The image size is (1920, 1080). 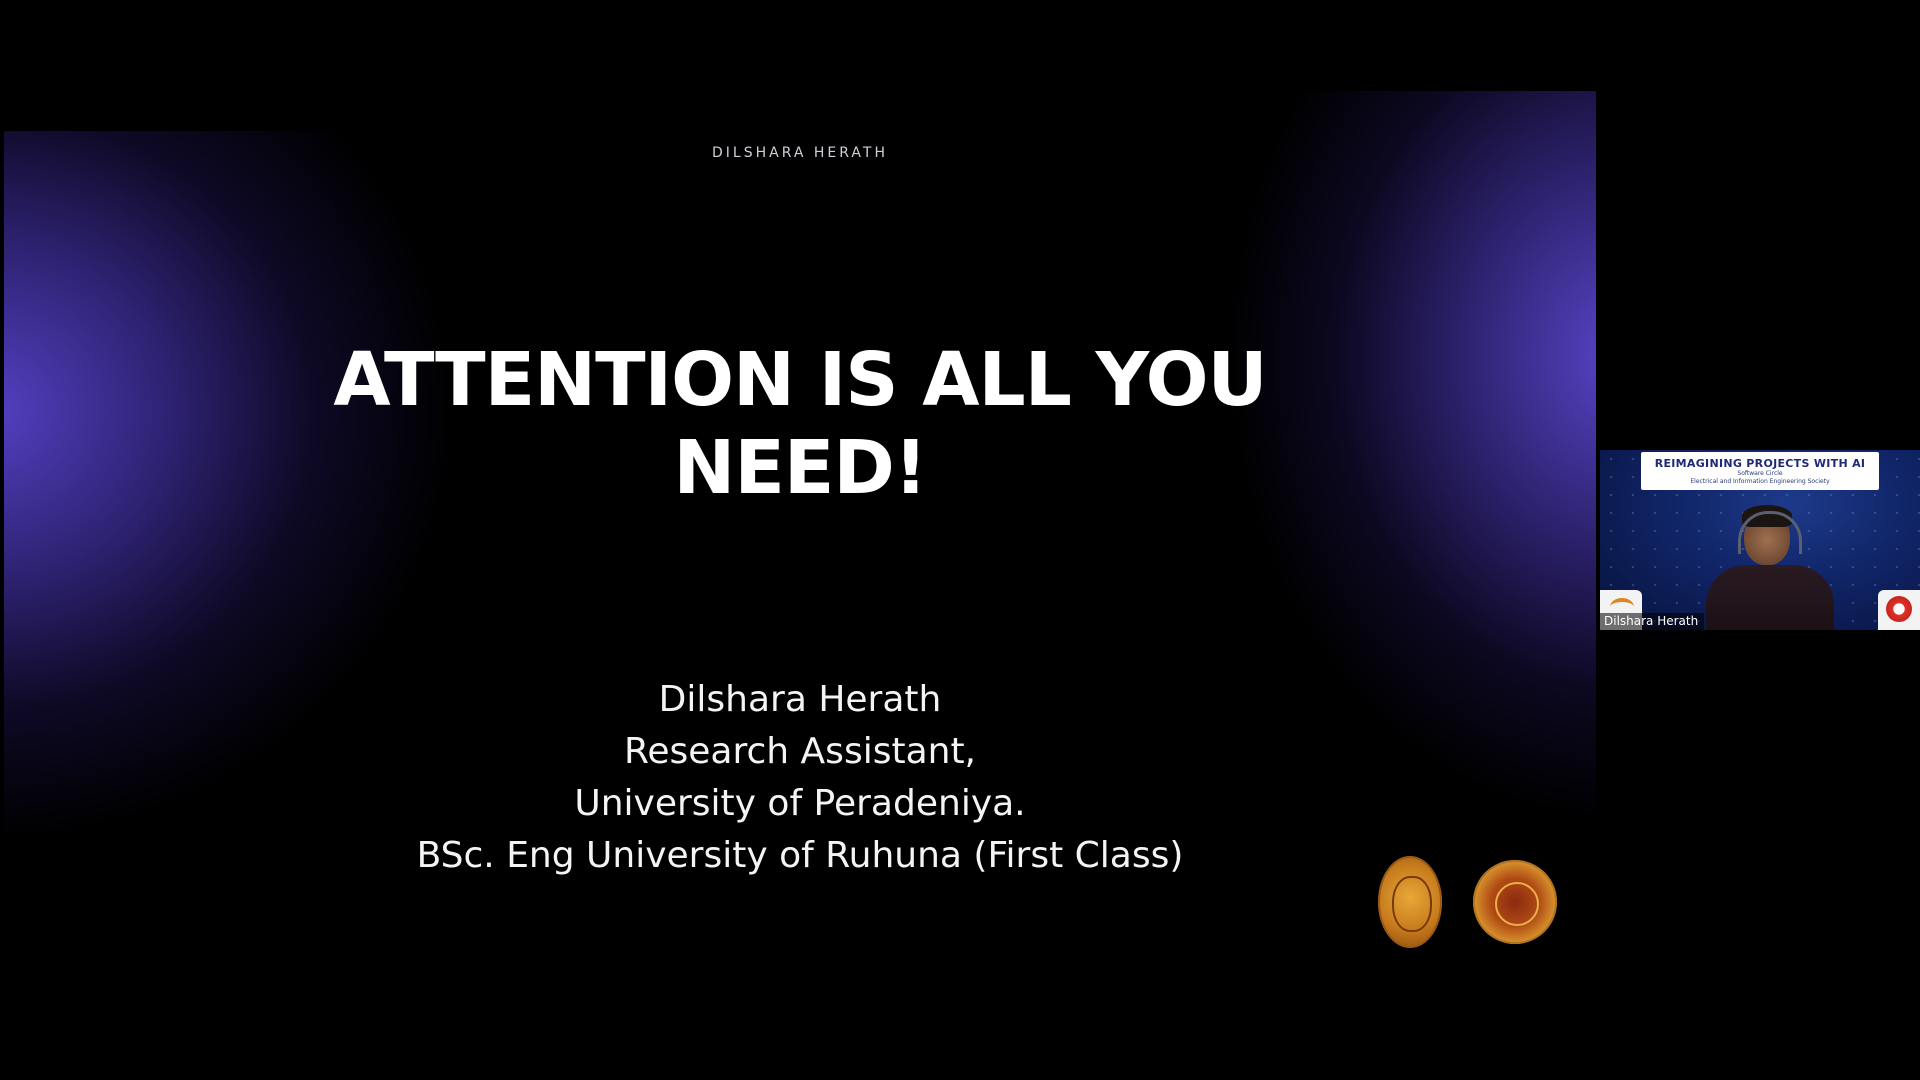 What do you see at coordinates (1652, 621) in the screenshot?
I see `participant-name-tag: Dilshara Herath` at bounding box center [1652, 621].